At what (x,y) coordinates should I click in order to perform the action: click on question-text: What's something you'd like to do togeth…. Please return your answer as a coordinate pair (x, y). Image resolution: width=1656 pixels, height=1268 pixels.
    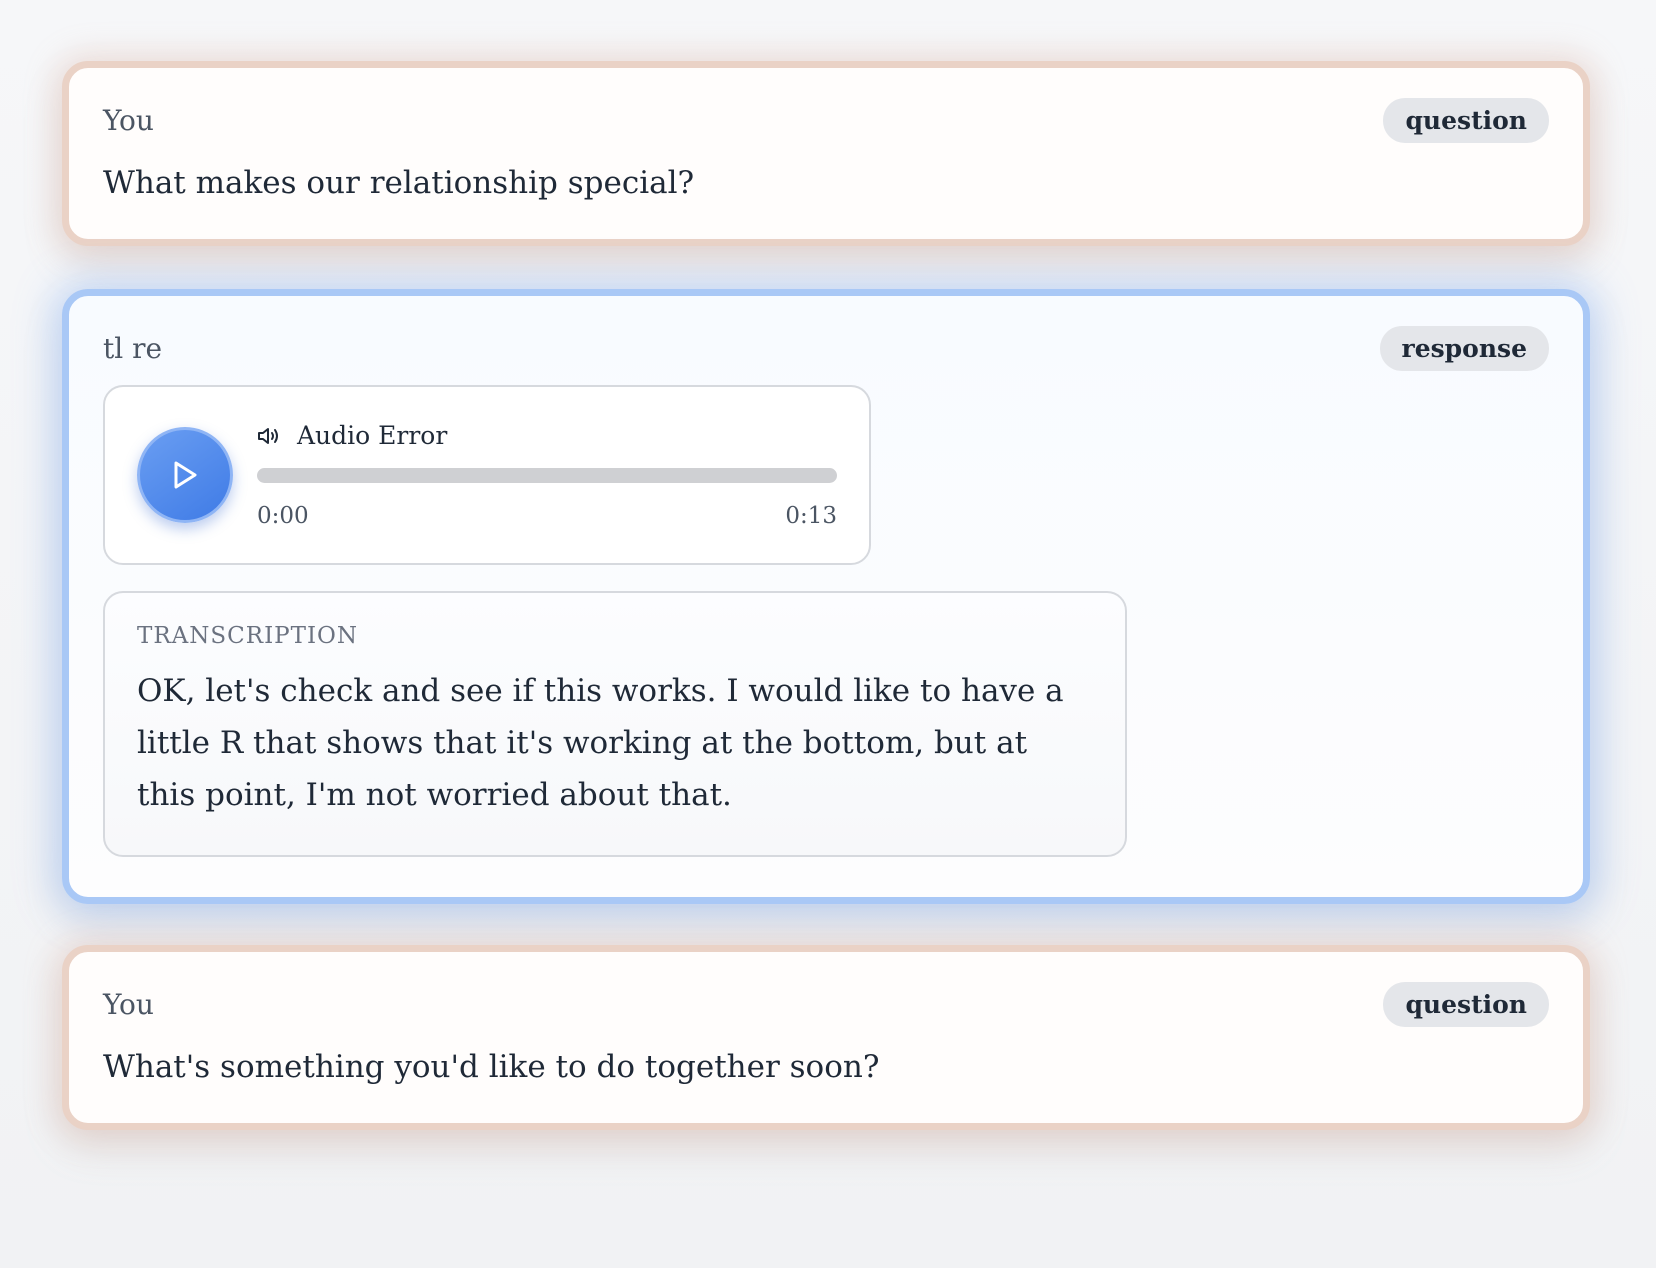
    Looking at the image, I should click on (491, 1067).